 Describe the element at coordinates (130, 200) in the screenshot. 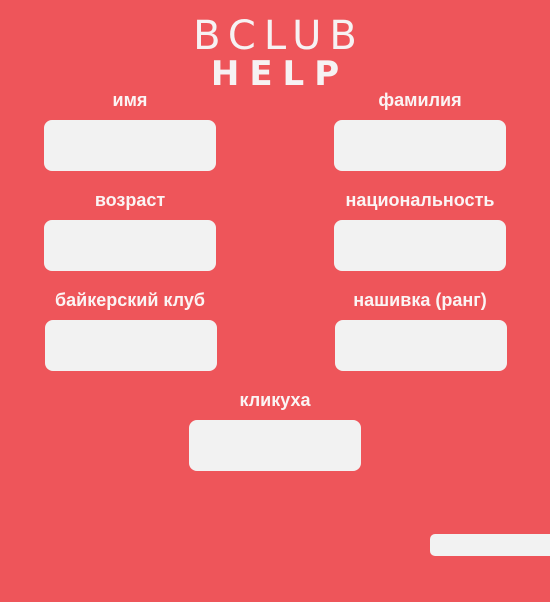

I see `label-age: возраст` at that location.